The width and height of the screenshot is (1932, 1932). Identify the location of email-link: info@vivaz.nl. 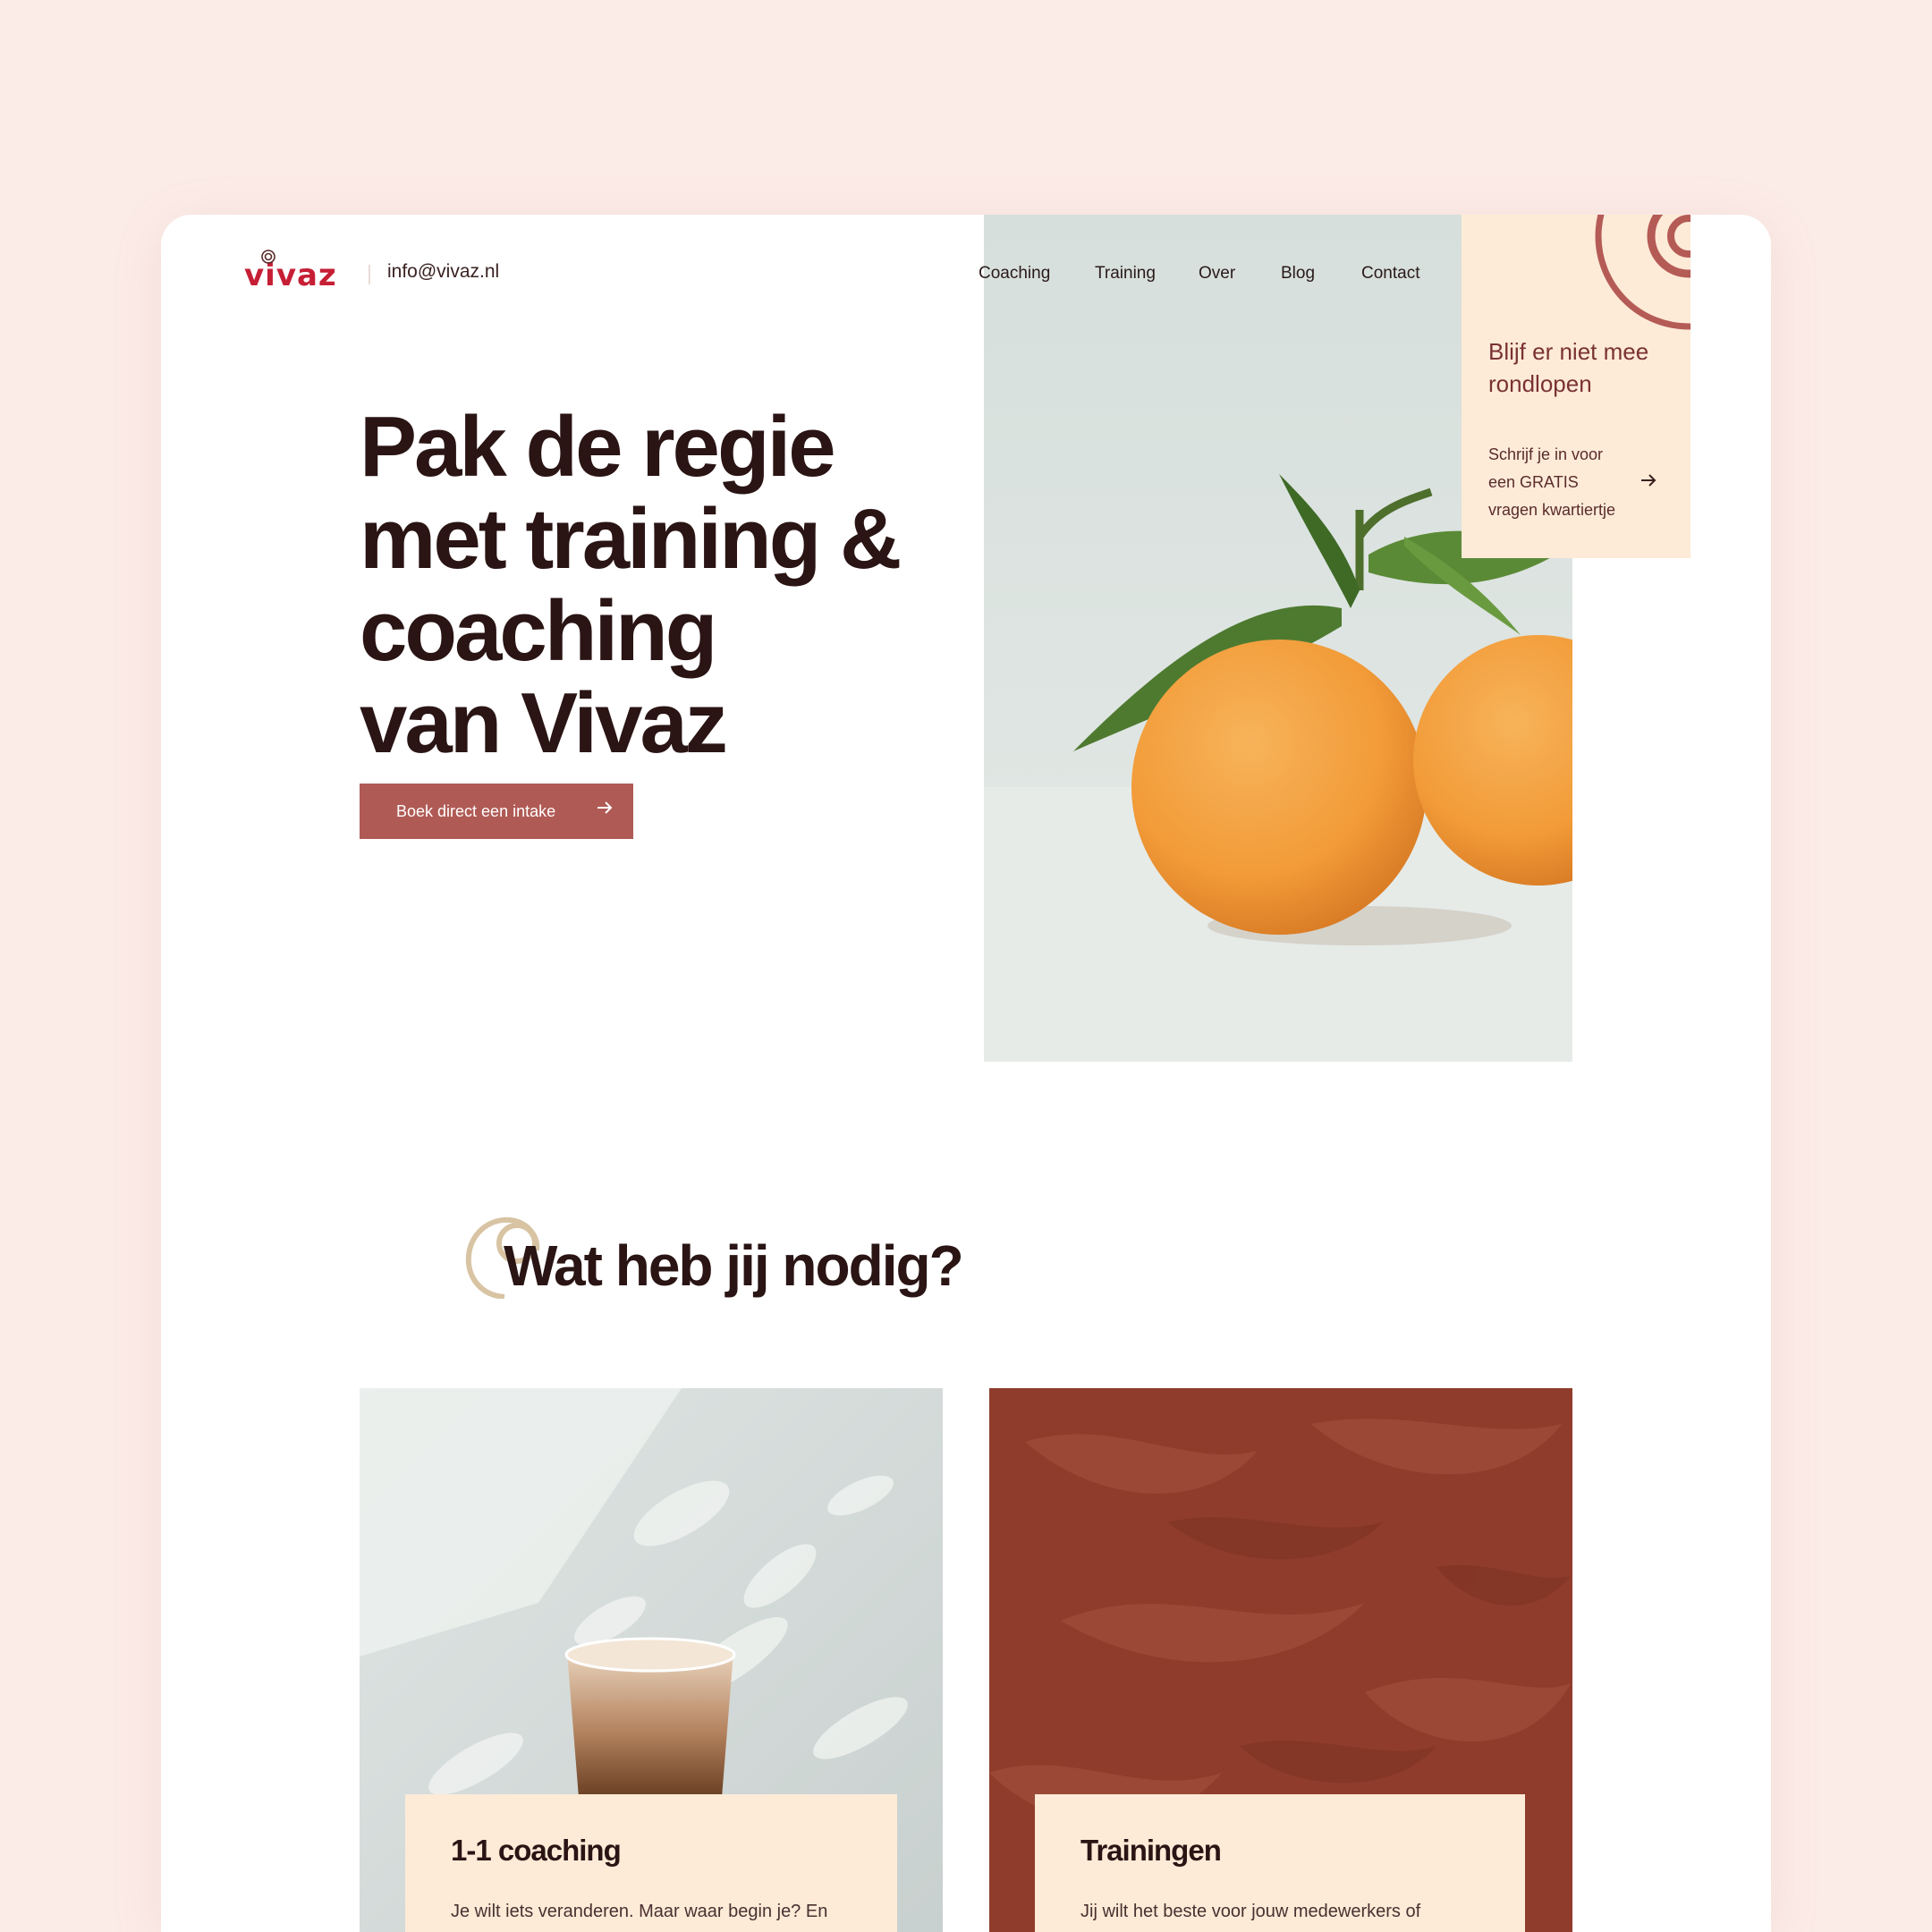
(443, 272).